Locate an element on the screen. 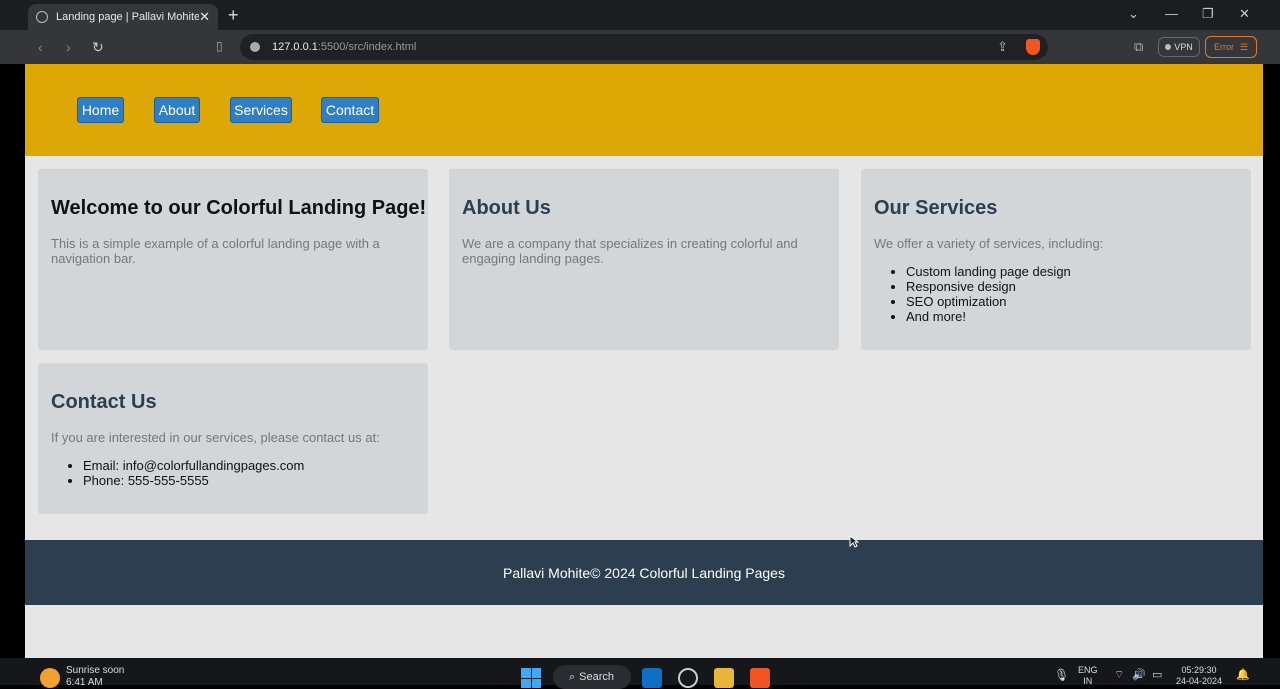  tab-title: Landing page | Pallavi Mohite is located at coordinates (128, 17).